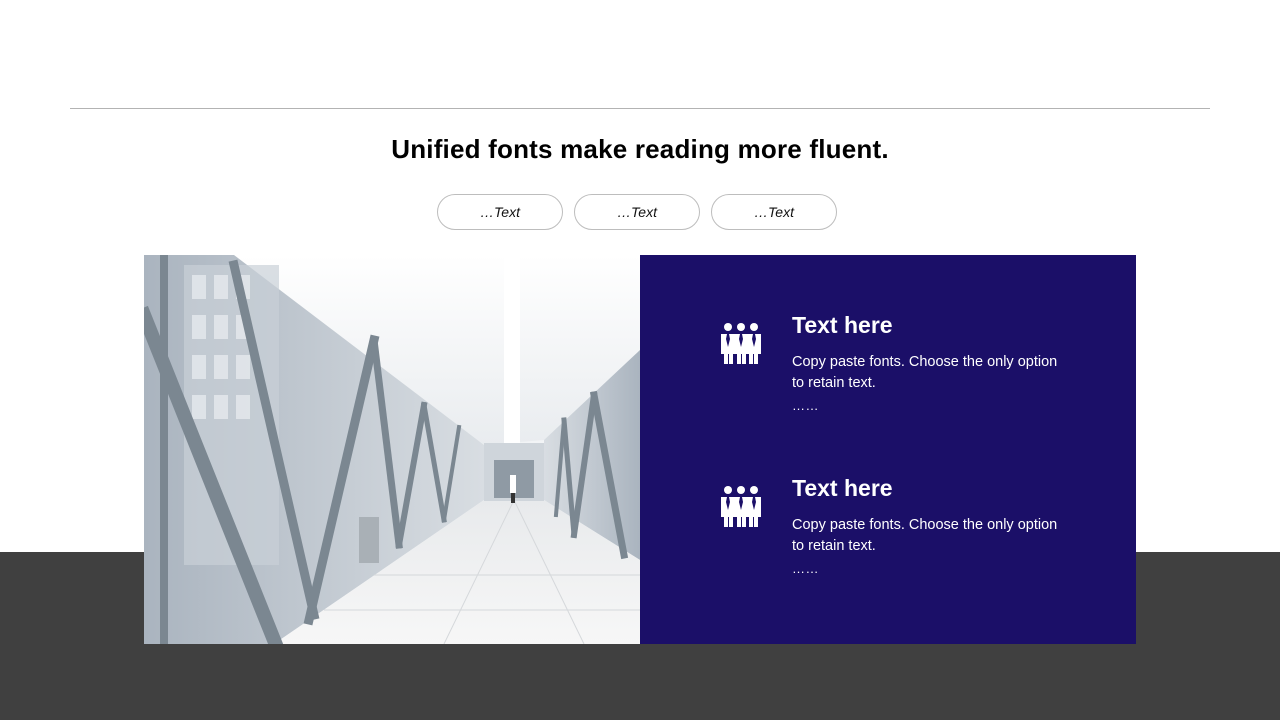  What do you see at coordinates (774, 212) in the screenshot?
I see `tab-pill-3: …Text` at bounding box center [774, 212].